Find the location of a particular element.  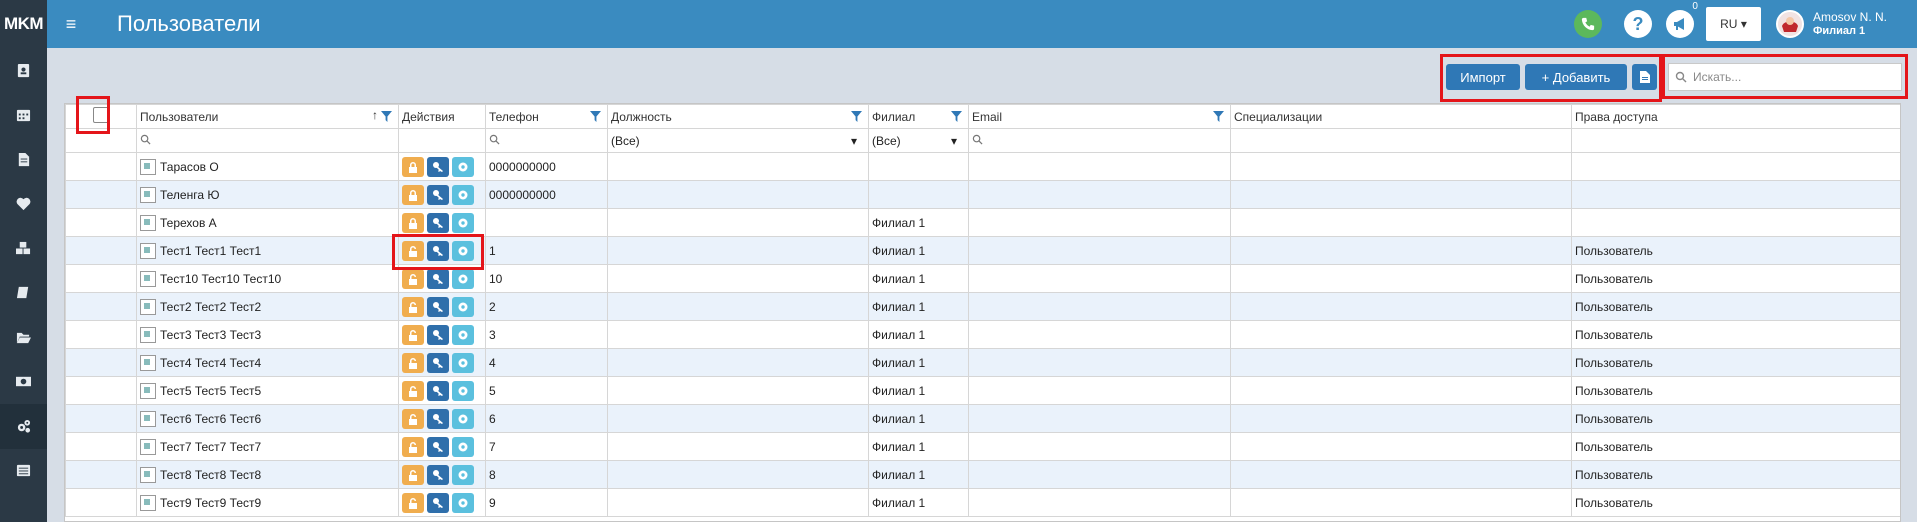

avatar is located at coordinates (1789, 24).